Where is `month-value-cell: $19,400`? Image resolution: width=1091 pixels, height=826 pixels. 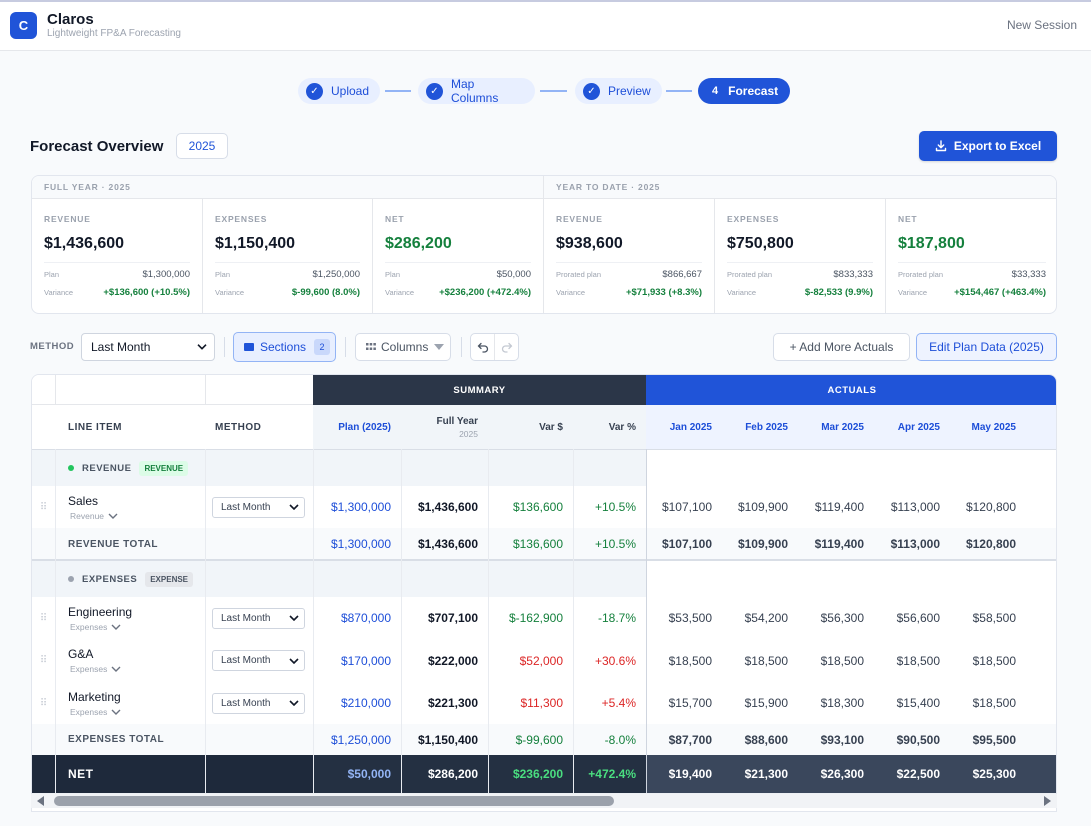 month-value-cell: $19,400 is located at coordinates (684, 774).